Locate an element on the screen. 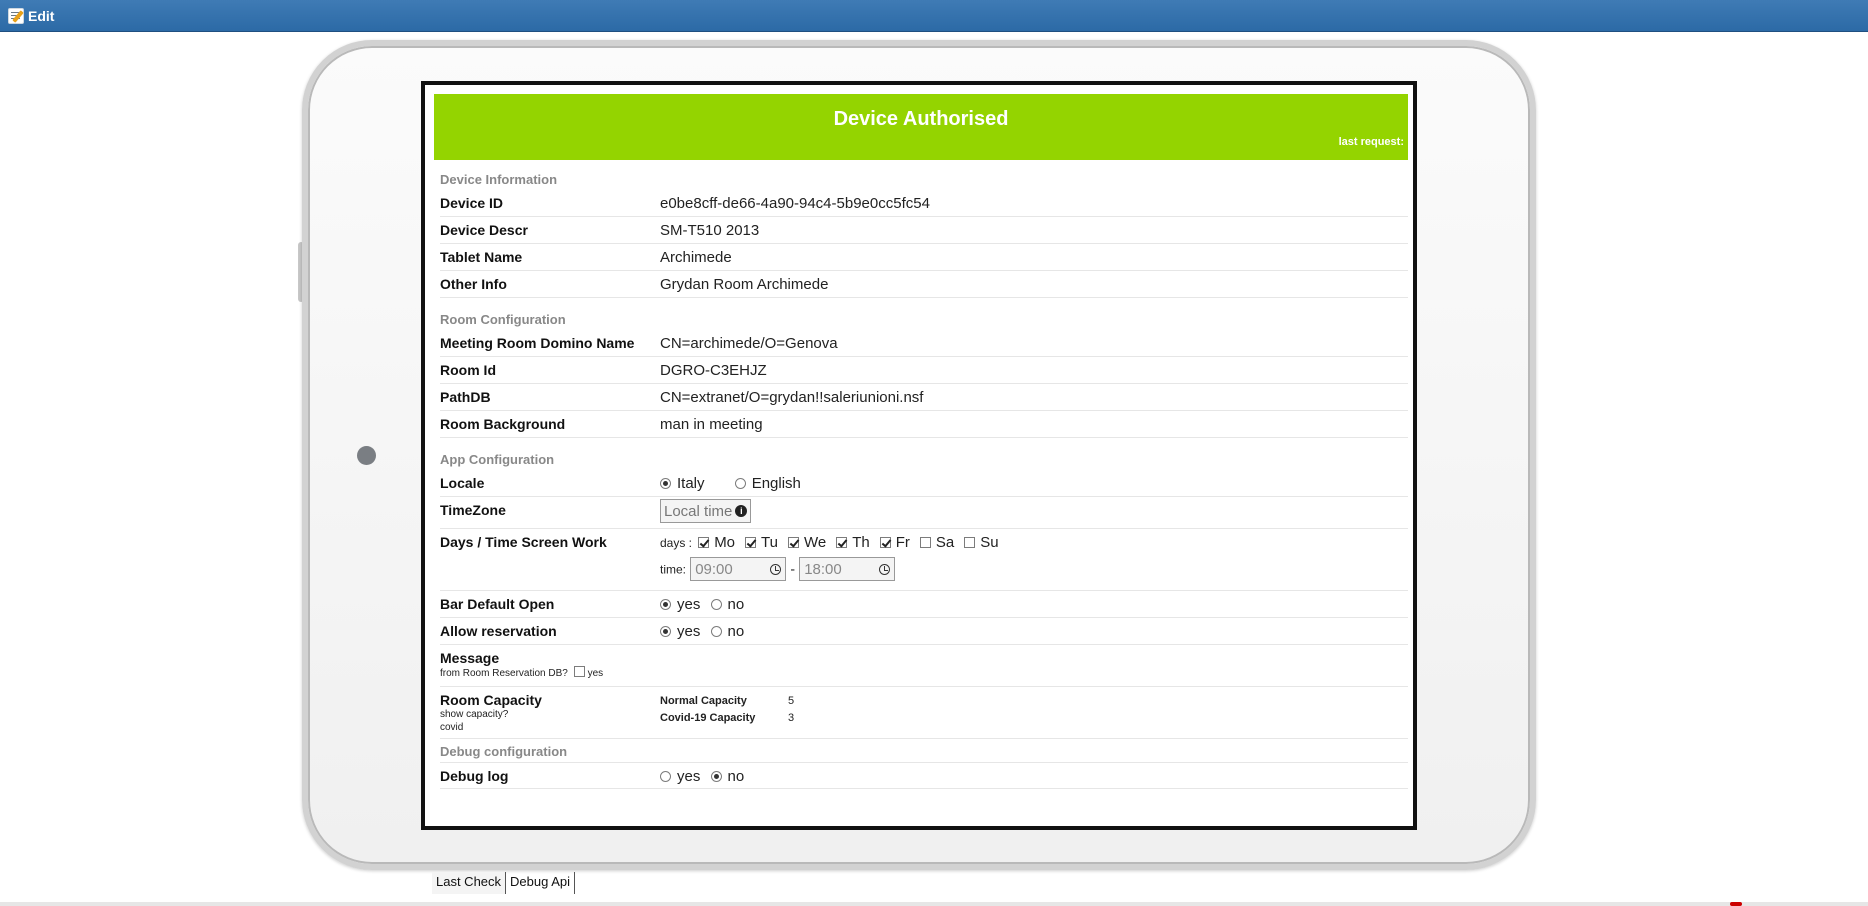 This screenshot has height=906, width=1868. field-label: PathDB is located at coordinates (465, 397).